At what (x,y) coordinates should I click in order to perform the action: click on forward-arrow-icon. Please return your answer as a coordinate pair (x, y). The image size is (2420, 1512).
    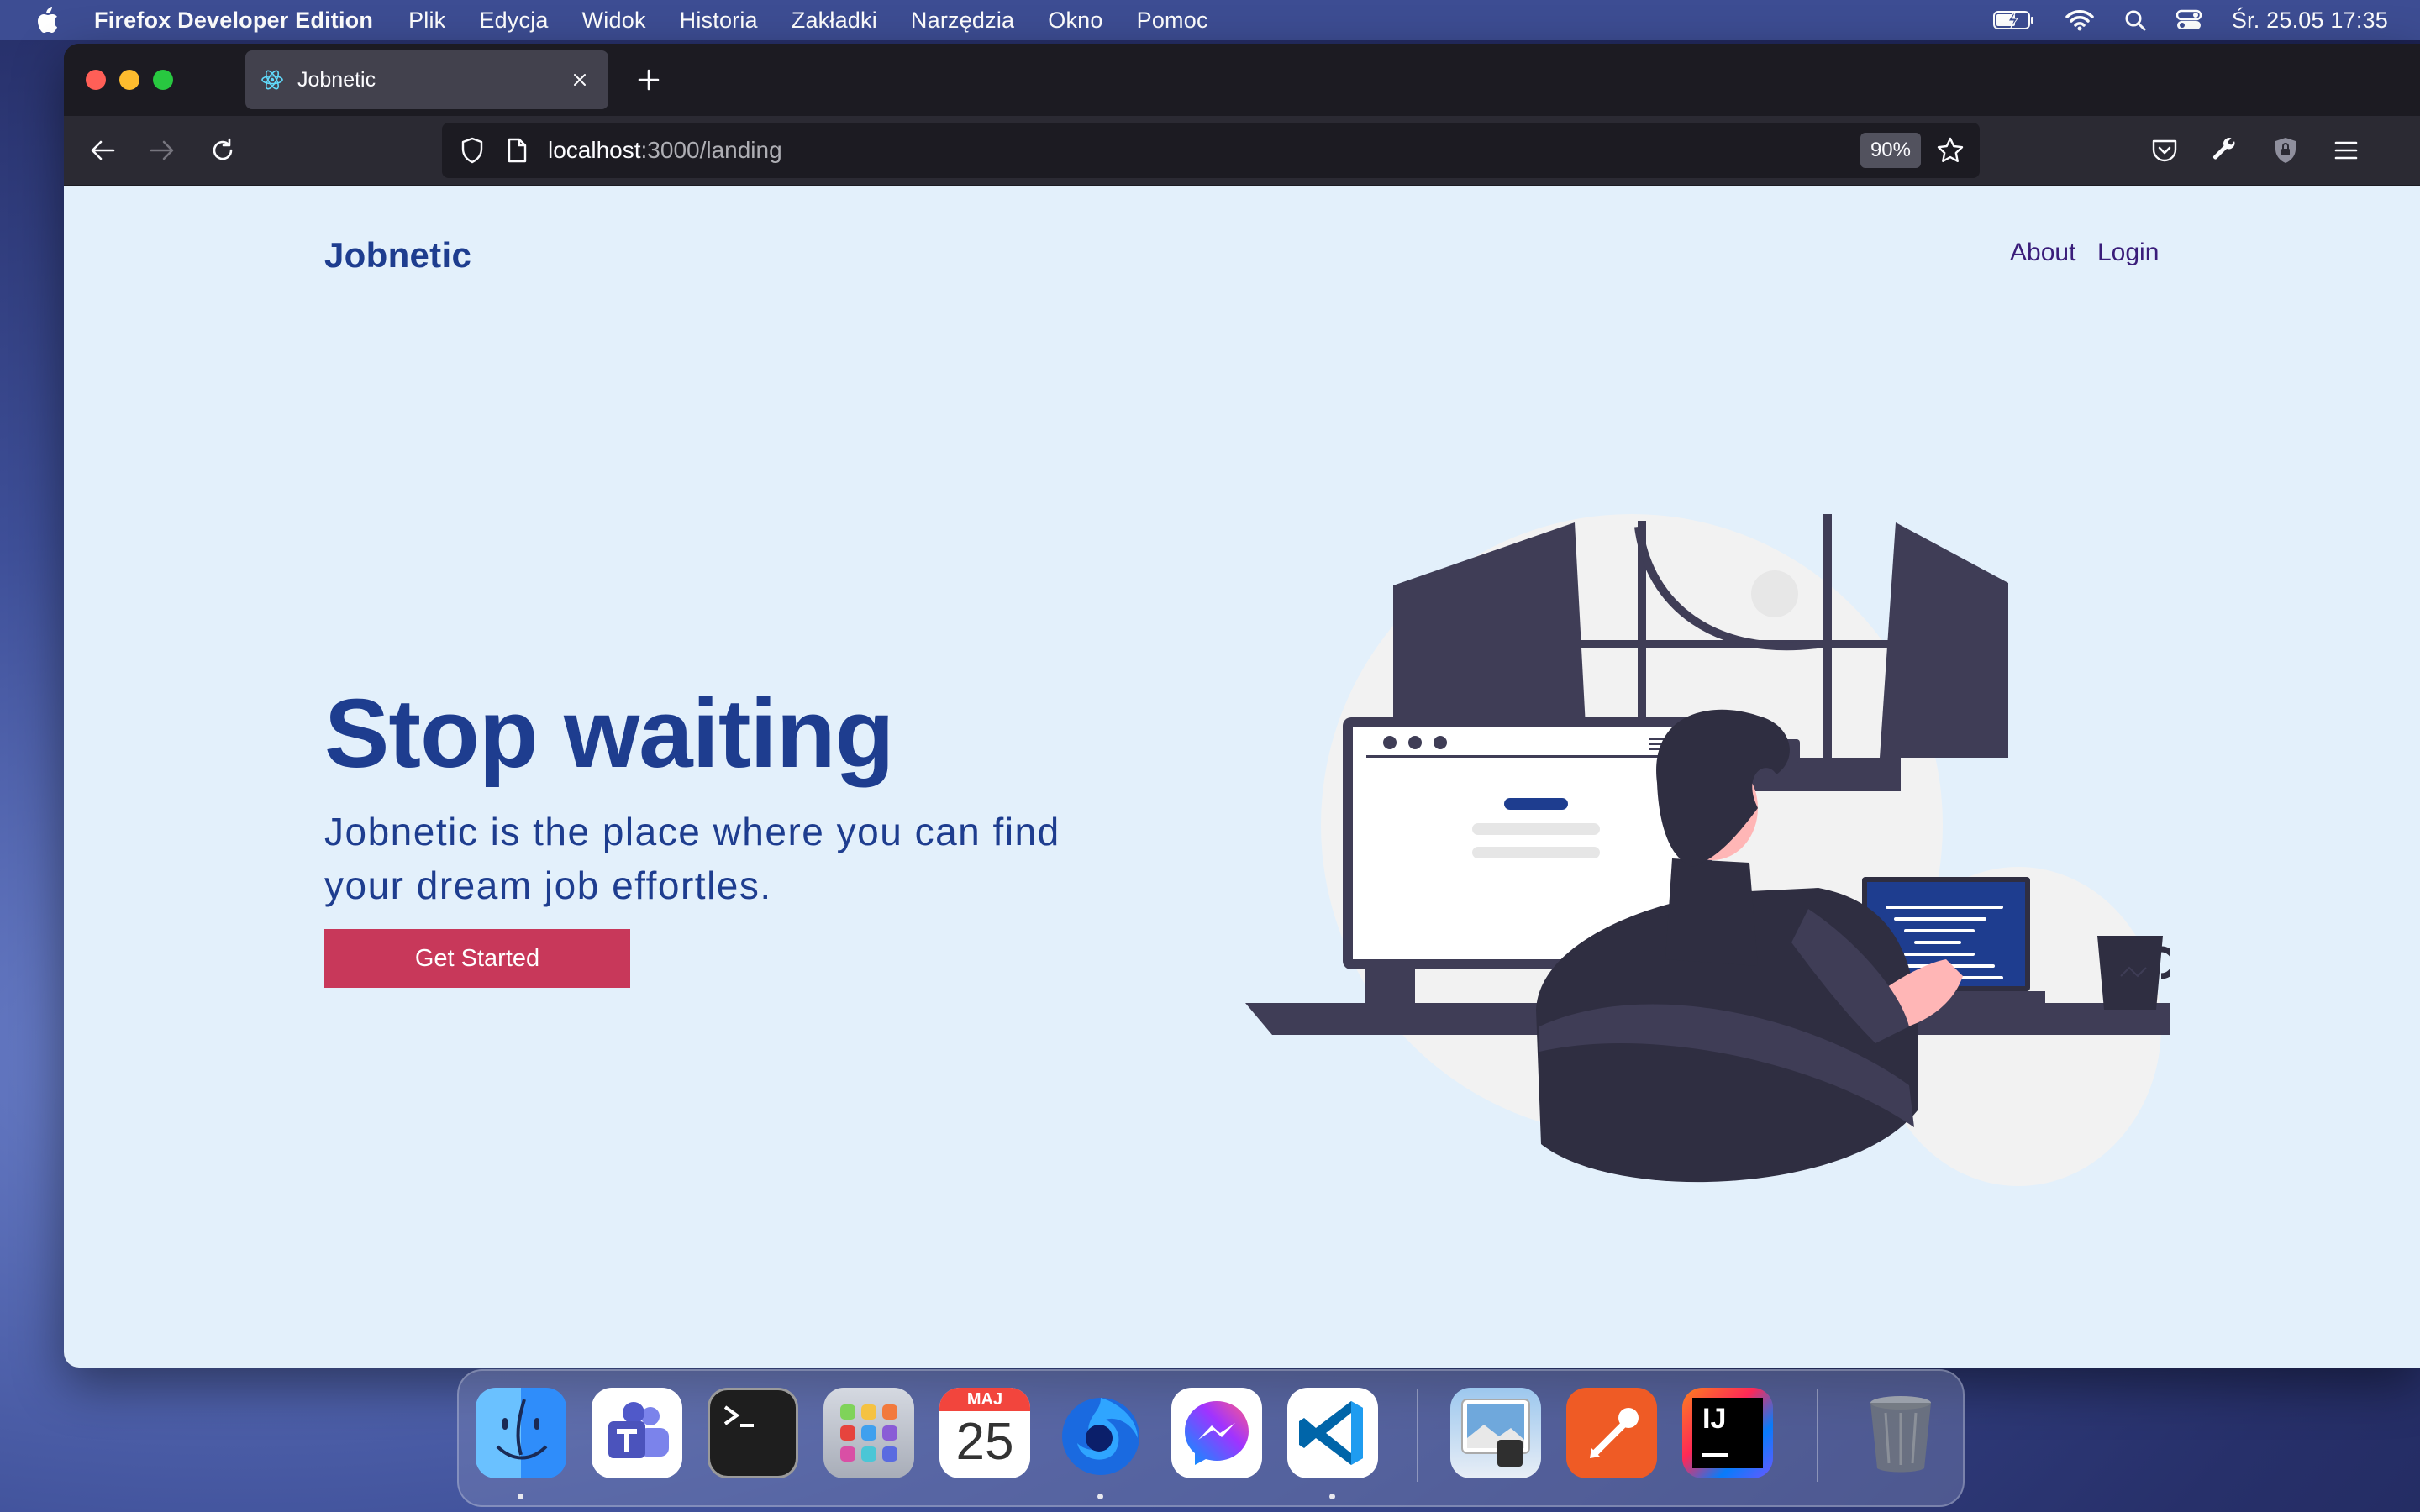
    Looking at the image, I should click on (162, 150).